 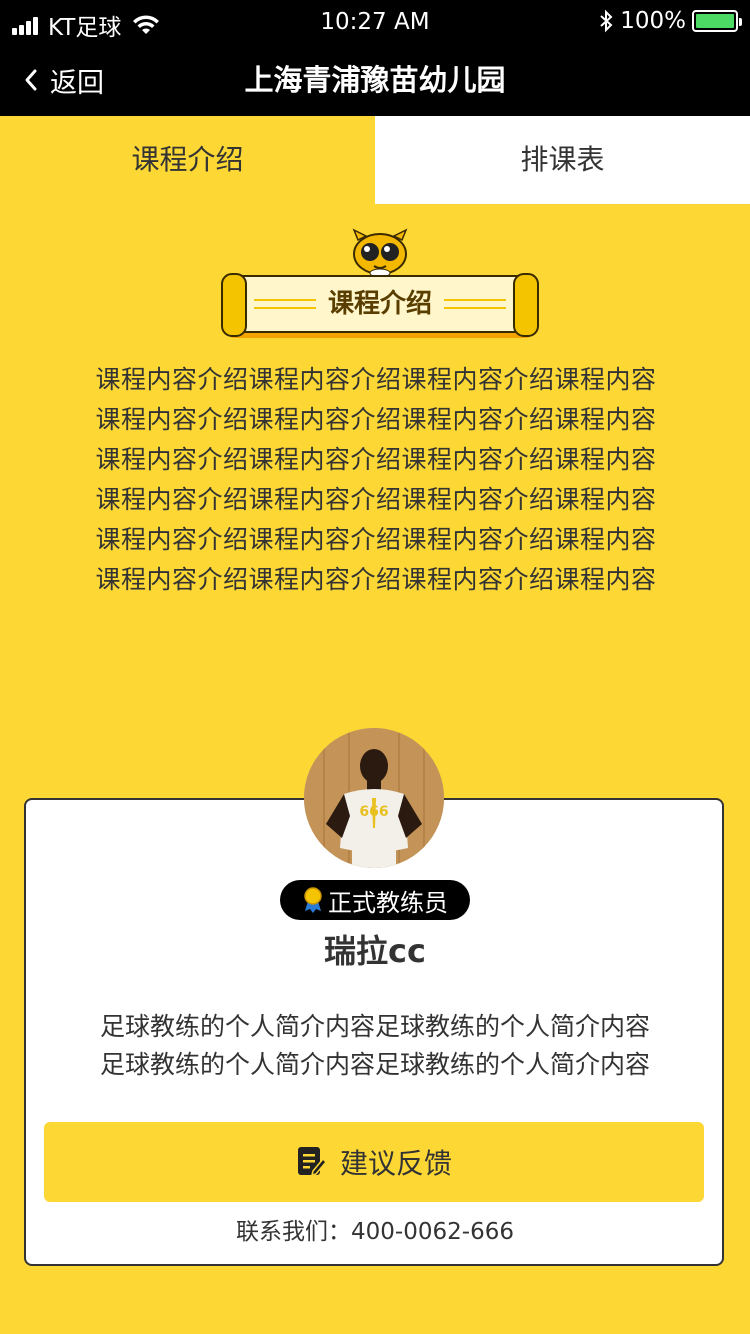 I want to click on section-title: 课程介绍, so click(x=379, y=304).